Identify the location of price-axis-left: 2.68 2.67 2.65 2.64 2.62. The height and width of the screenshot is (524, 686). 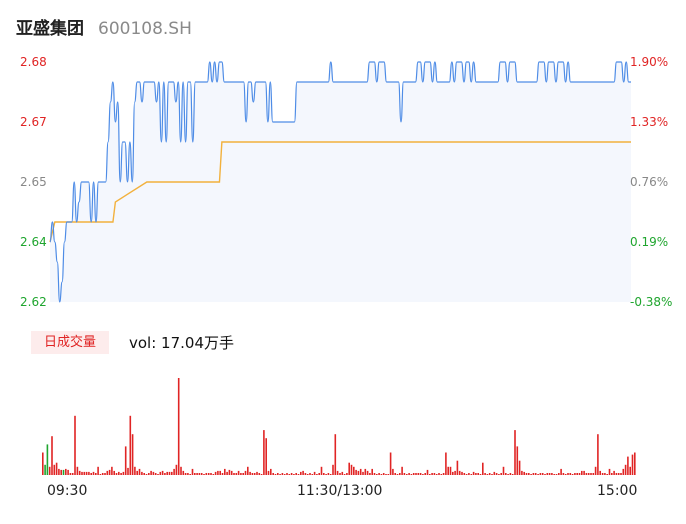
(33, 182).